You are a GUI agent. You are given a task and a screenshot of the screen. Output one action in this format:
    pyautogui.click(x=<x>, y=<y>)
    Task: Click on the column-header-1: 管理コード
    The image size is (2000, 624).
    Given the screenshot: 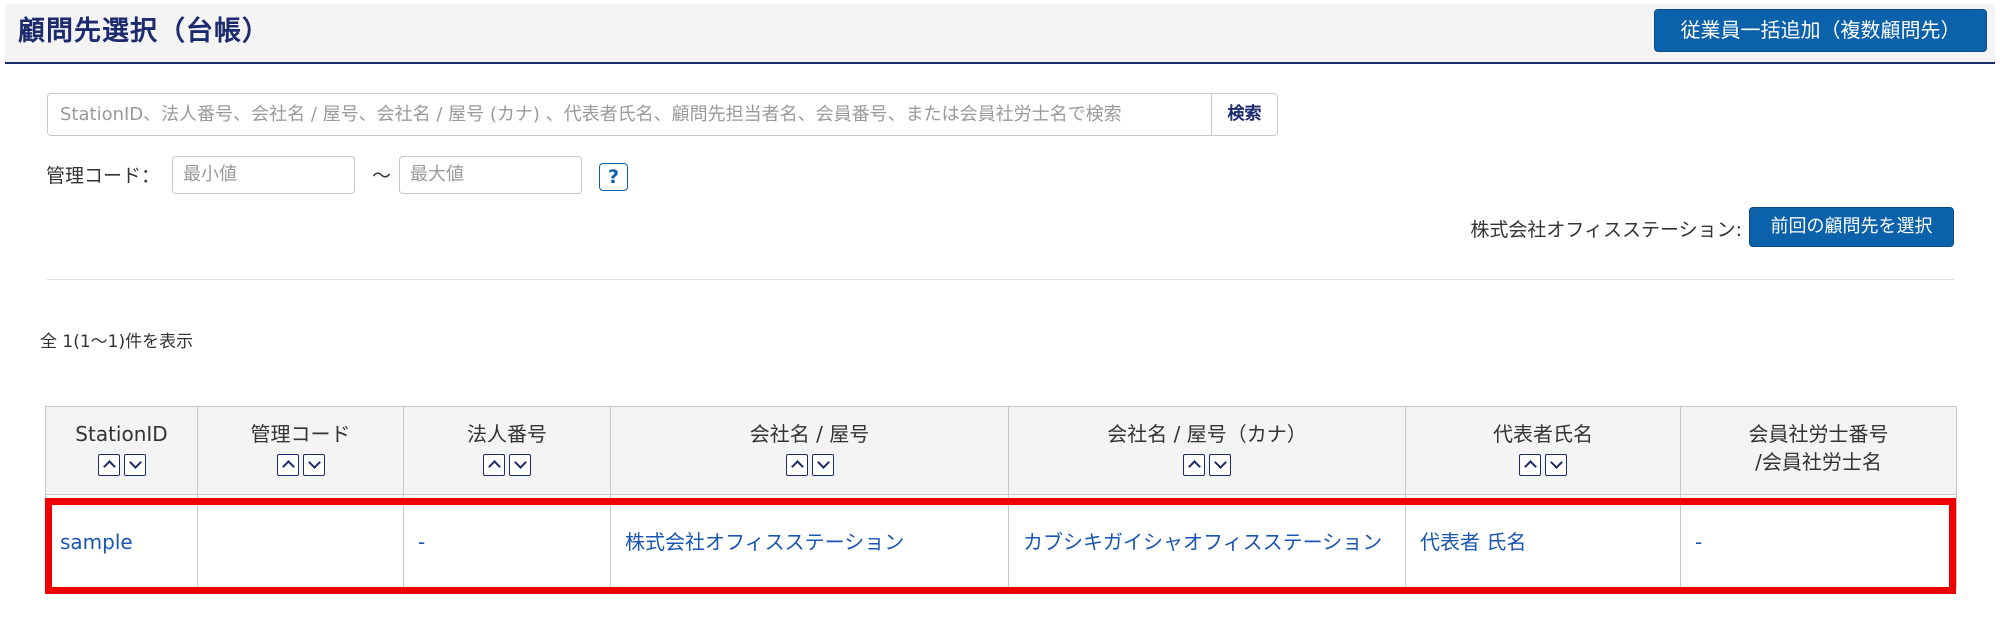 What is the action you would take?
    pyautogui.click(x=300, y=450)
    